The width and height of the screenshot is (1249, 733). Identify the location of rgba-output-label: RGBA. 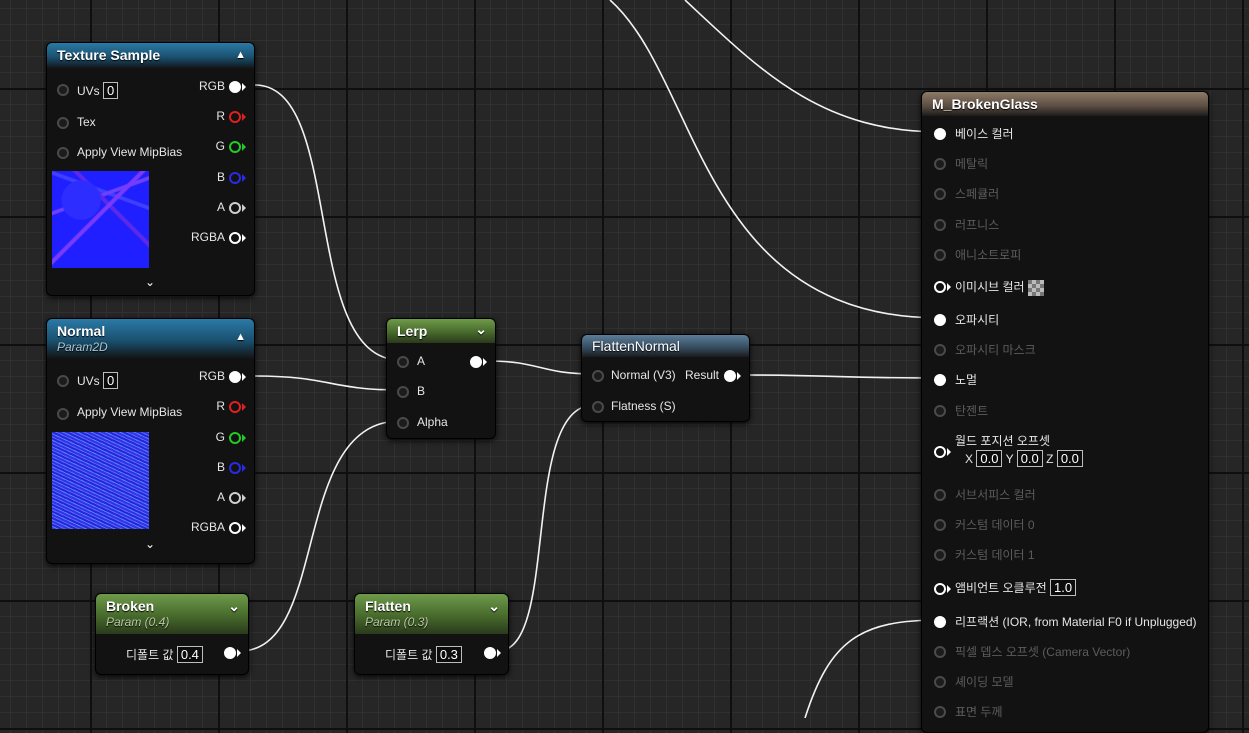
(207, 237).